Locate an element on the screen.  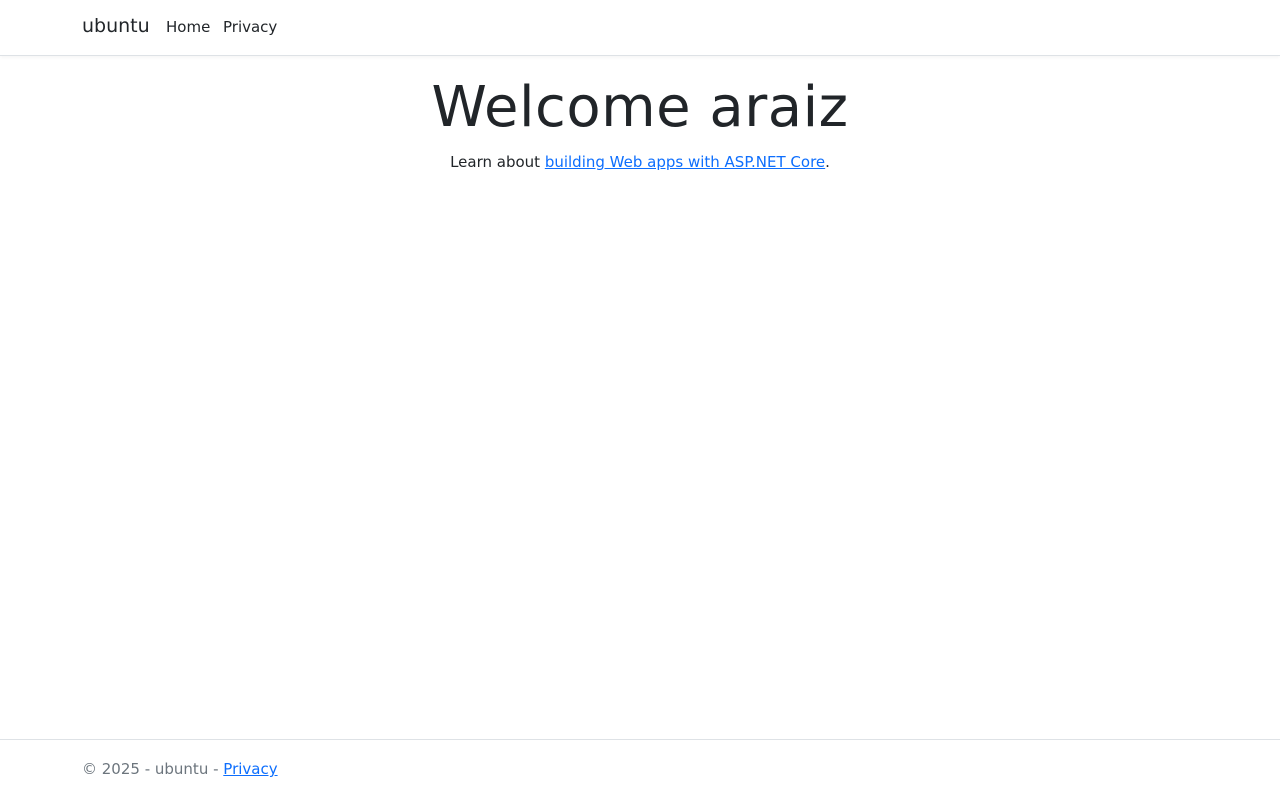
learn-about-prefix: Learn about is located at coordinates (497, 162).